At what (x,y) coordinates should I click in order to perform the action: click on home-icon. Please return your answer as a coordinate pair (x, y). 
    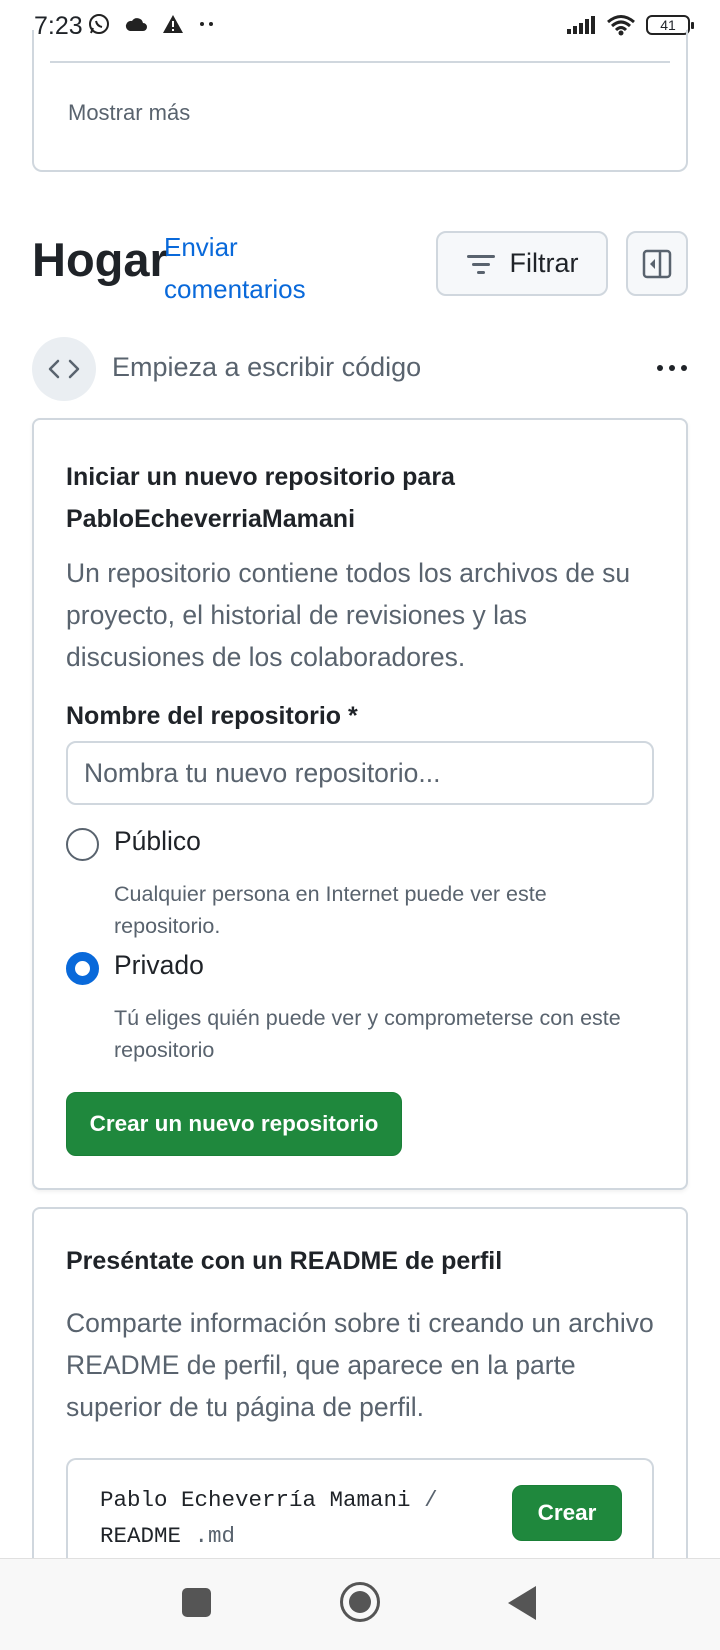
    Looking at the image, I should click on (360, 1602).